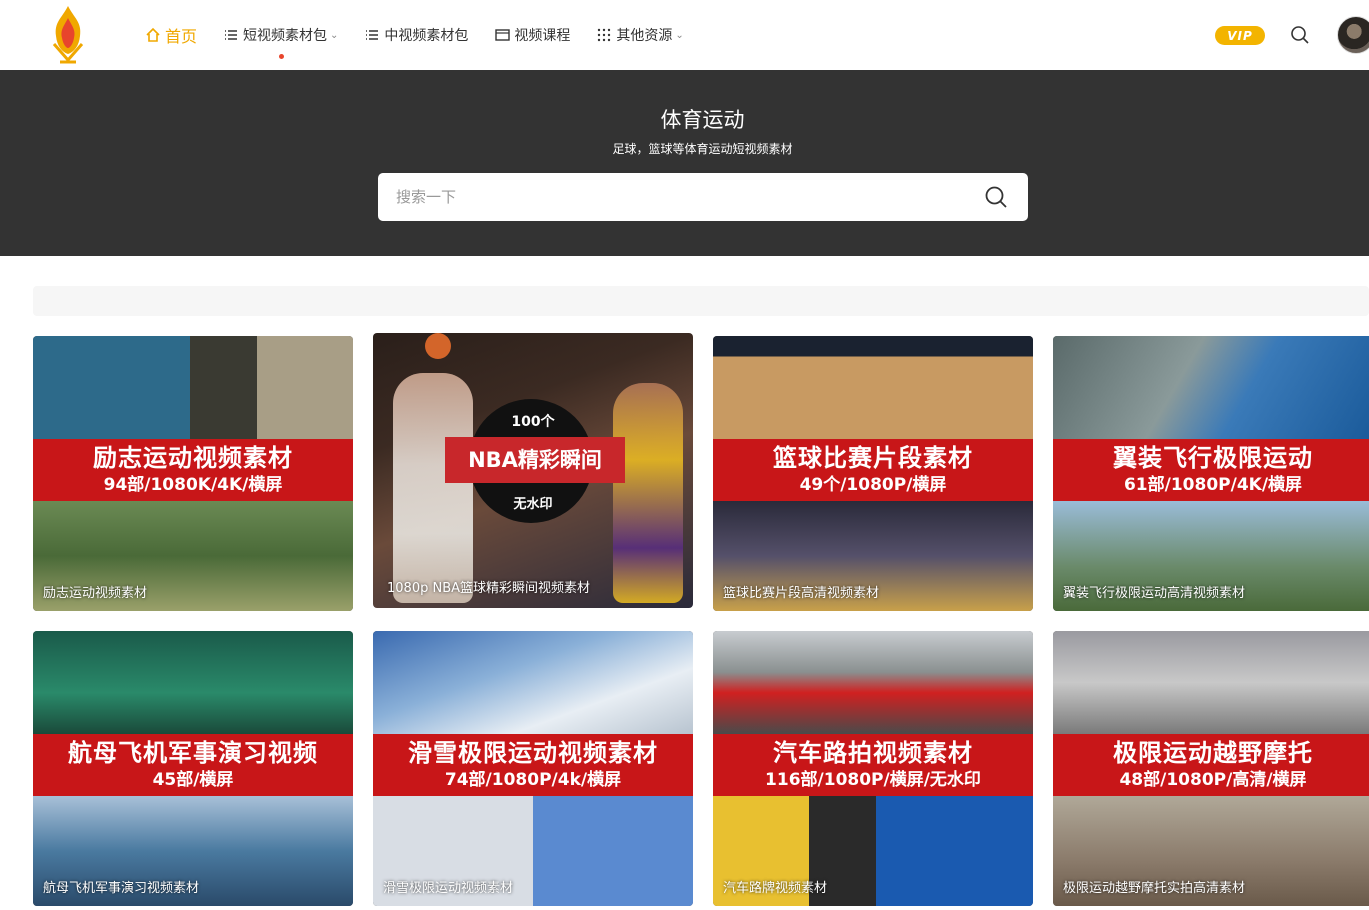 Image resolution: width=1369 pixels, height=910 pixels. Describe the element at coordinates (676, 197) in the screenshot. I see `search-input` at that location.